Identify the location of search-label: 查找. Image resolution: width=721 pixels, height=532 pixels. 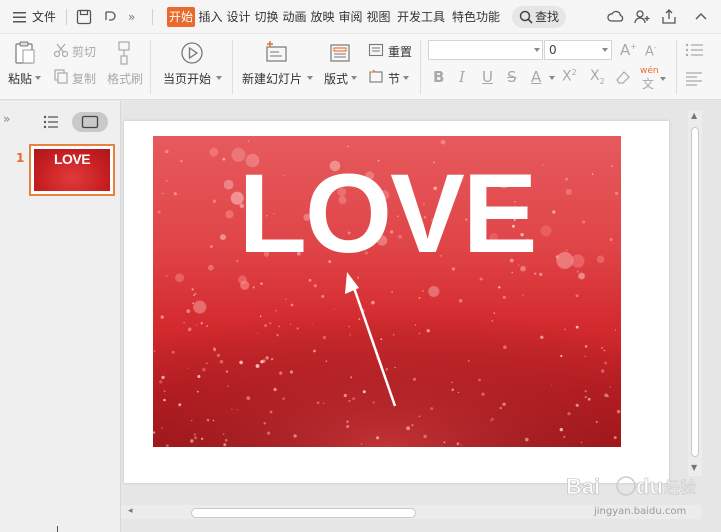
(547, 17).